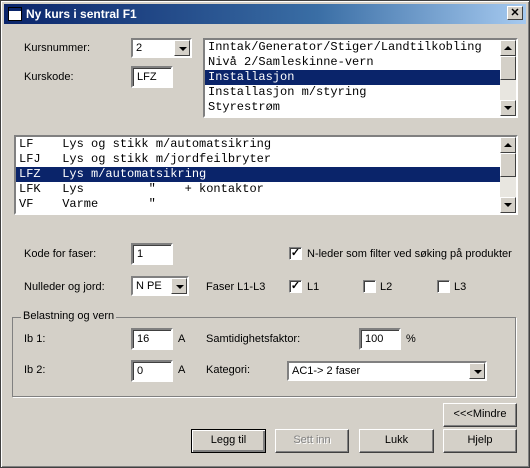  What do you see at coordinates (266, 204) in the screenshot?
I see `list-item: VF Varme "` at bounding box center [266, 204].